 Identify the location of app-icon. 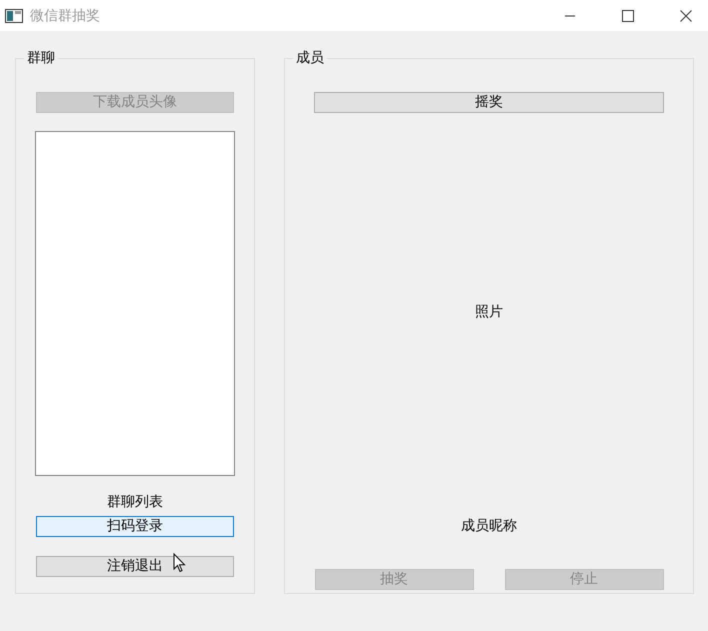
(14, 15).